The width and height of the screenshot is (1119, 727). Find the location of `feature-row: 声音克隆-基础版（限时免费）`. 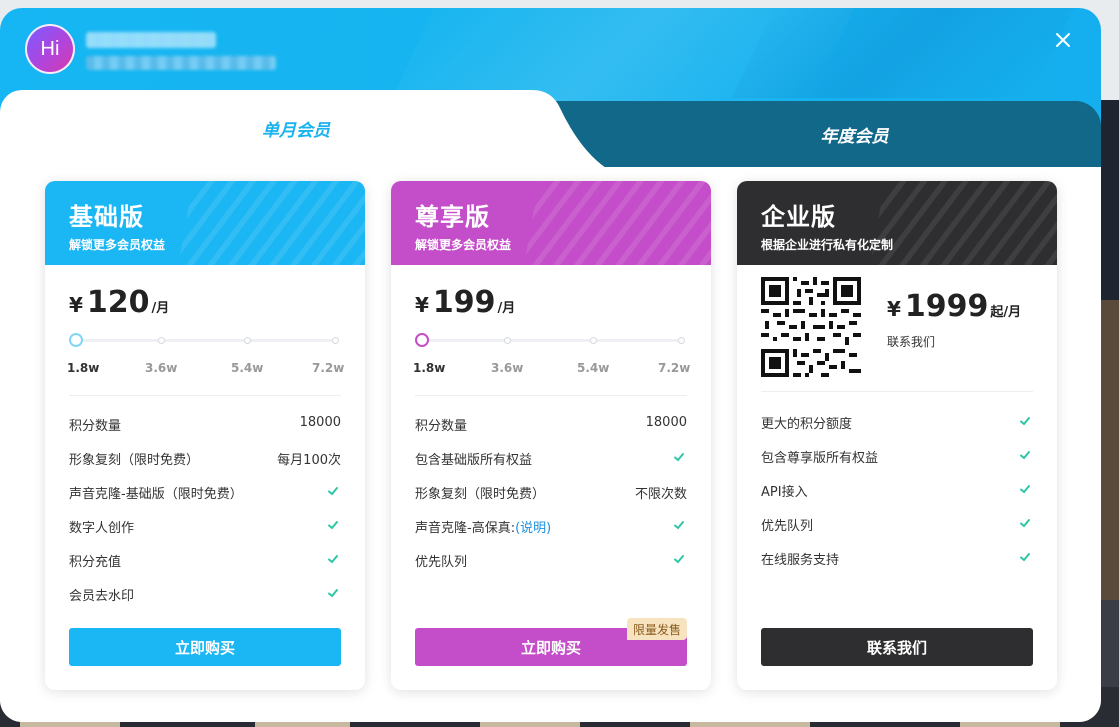

feature-row: 声音克隆-基础版（限时免费） is located at coordinates (205, 500).